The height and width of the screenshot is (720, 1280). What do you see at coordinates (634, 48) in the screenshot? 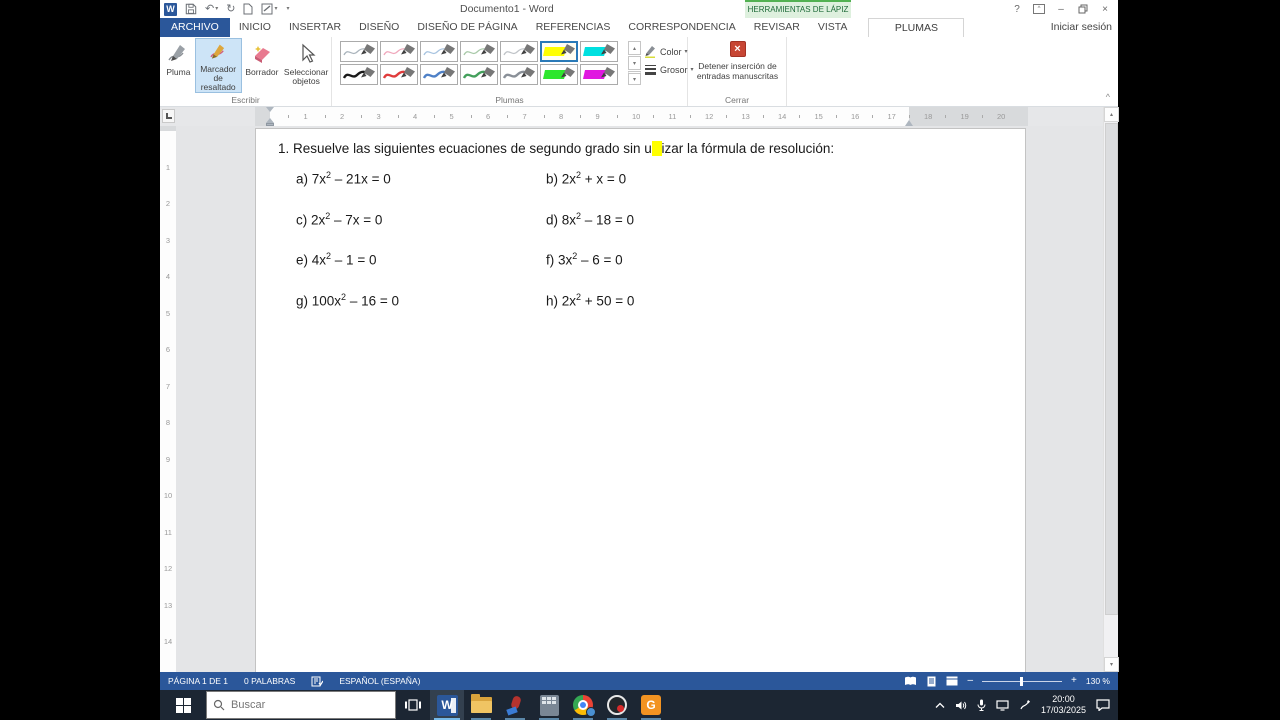
I see `gallery-up-icon: ▴` at bounding box center [634, 48].